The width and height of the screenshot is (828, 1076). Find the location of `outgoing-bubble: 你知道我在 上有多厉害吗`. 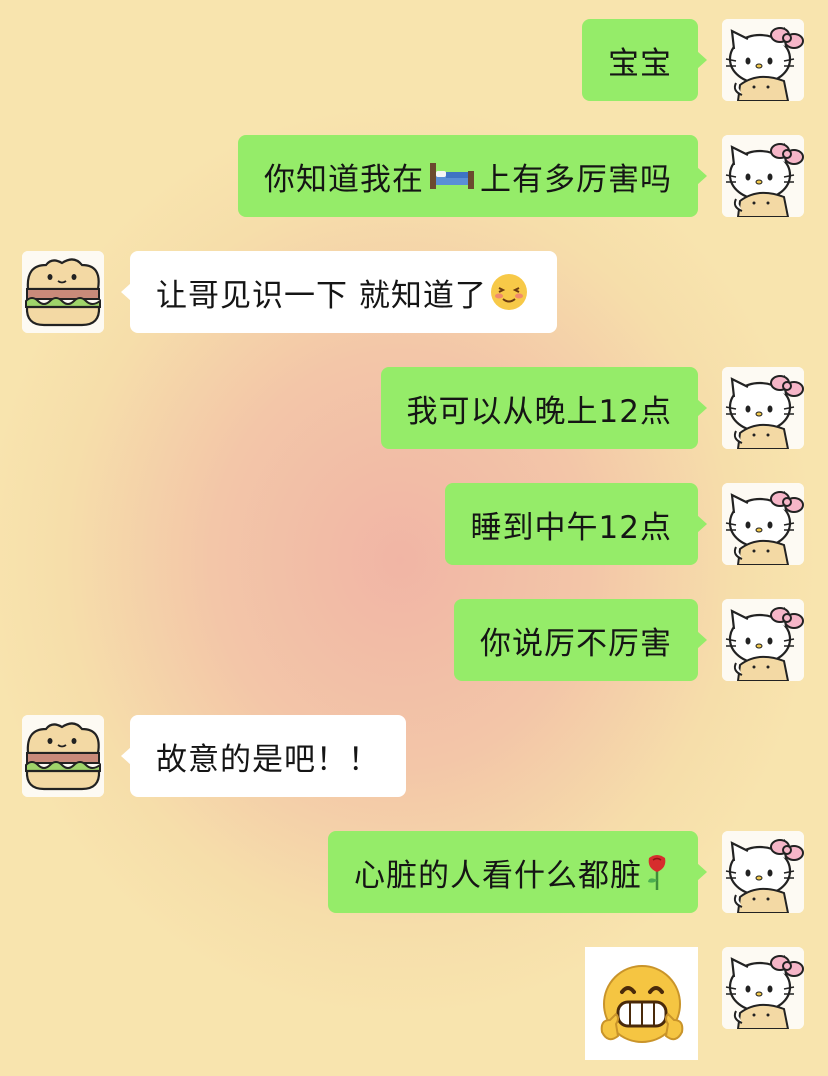

outgoing-bubble: 你知道我在 上有多厉害吗 is located at coordinates (472, 176).